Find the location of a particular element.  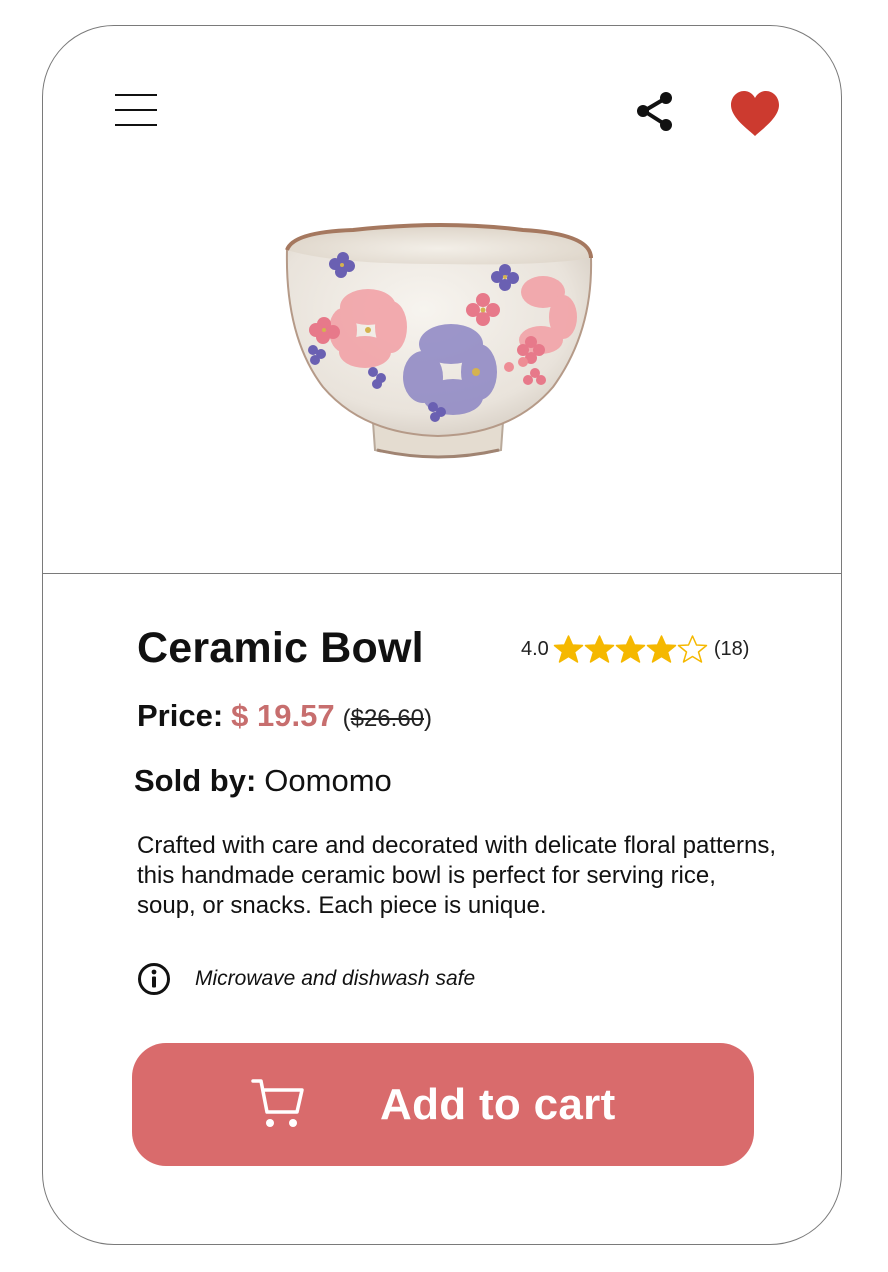

seller-name: Oomomo is located at coordinates (327, 781).